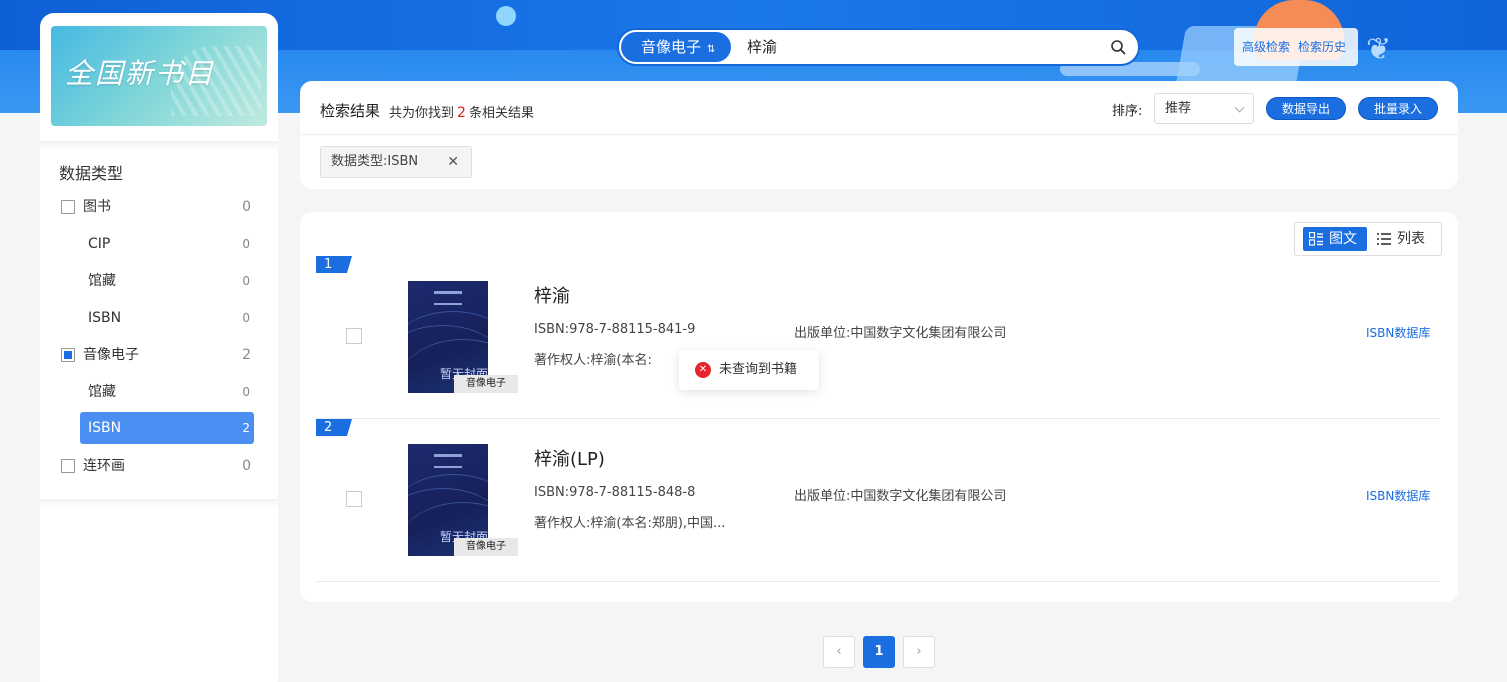 Image resolution: width=1507 pixels, height=682 pixels. Describe the element at coordinates (1368, 239) in the screenshot. I see `view-toggle: 图文 列表` at that location.